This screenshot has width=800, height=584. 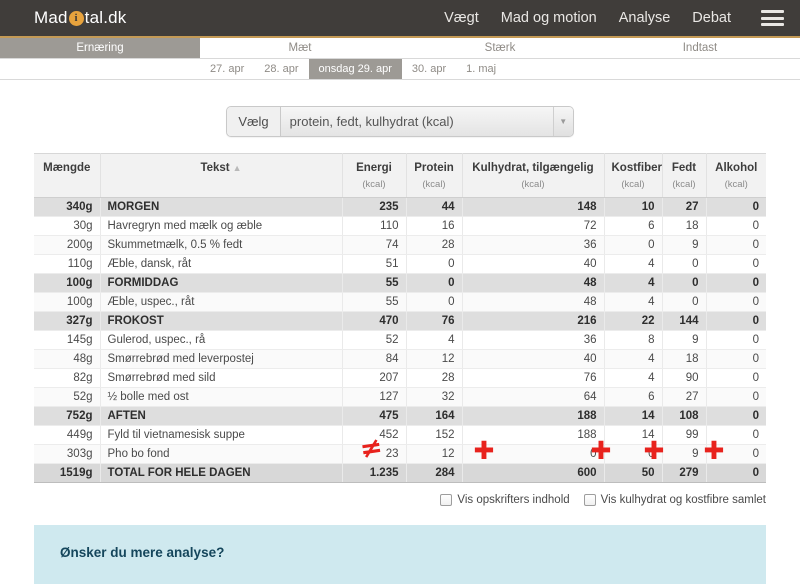 What do you see at coordinates (772, 18) in the screenshot?
I see `hamburger-menu-icon` at bounding box center [772, 18].